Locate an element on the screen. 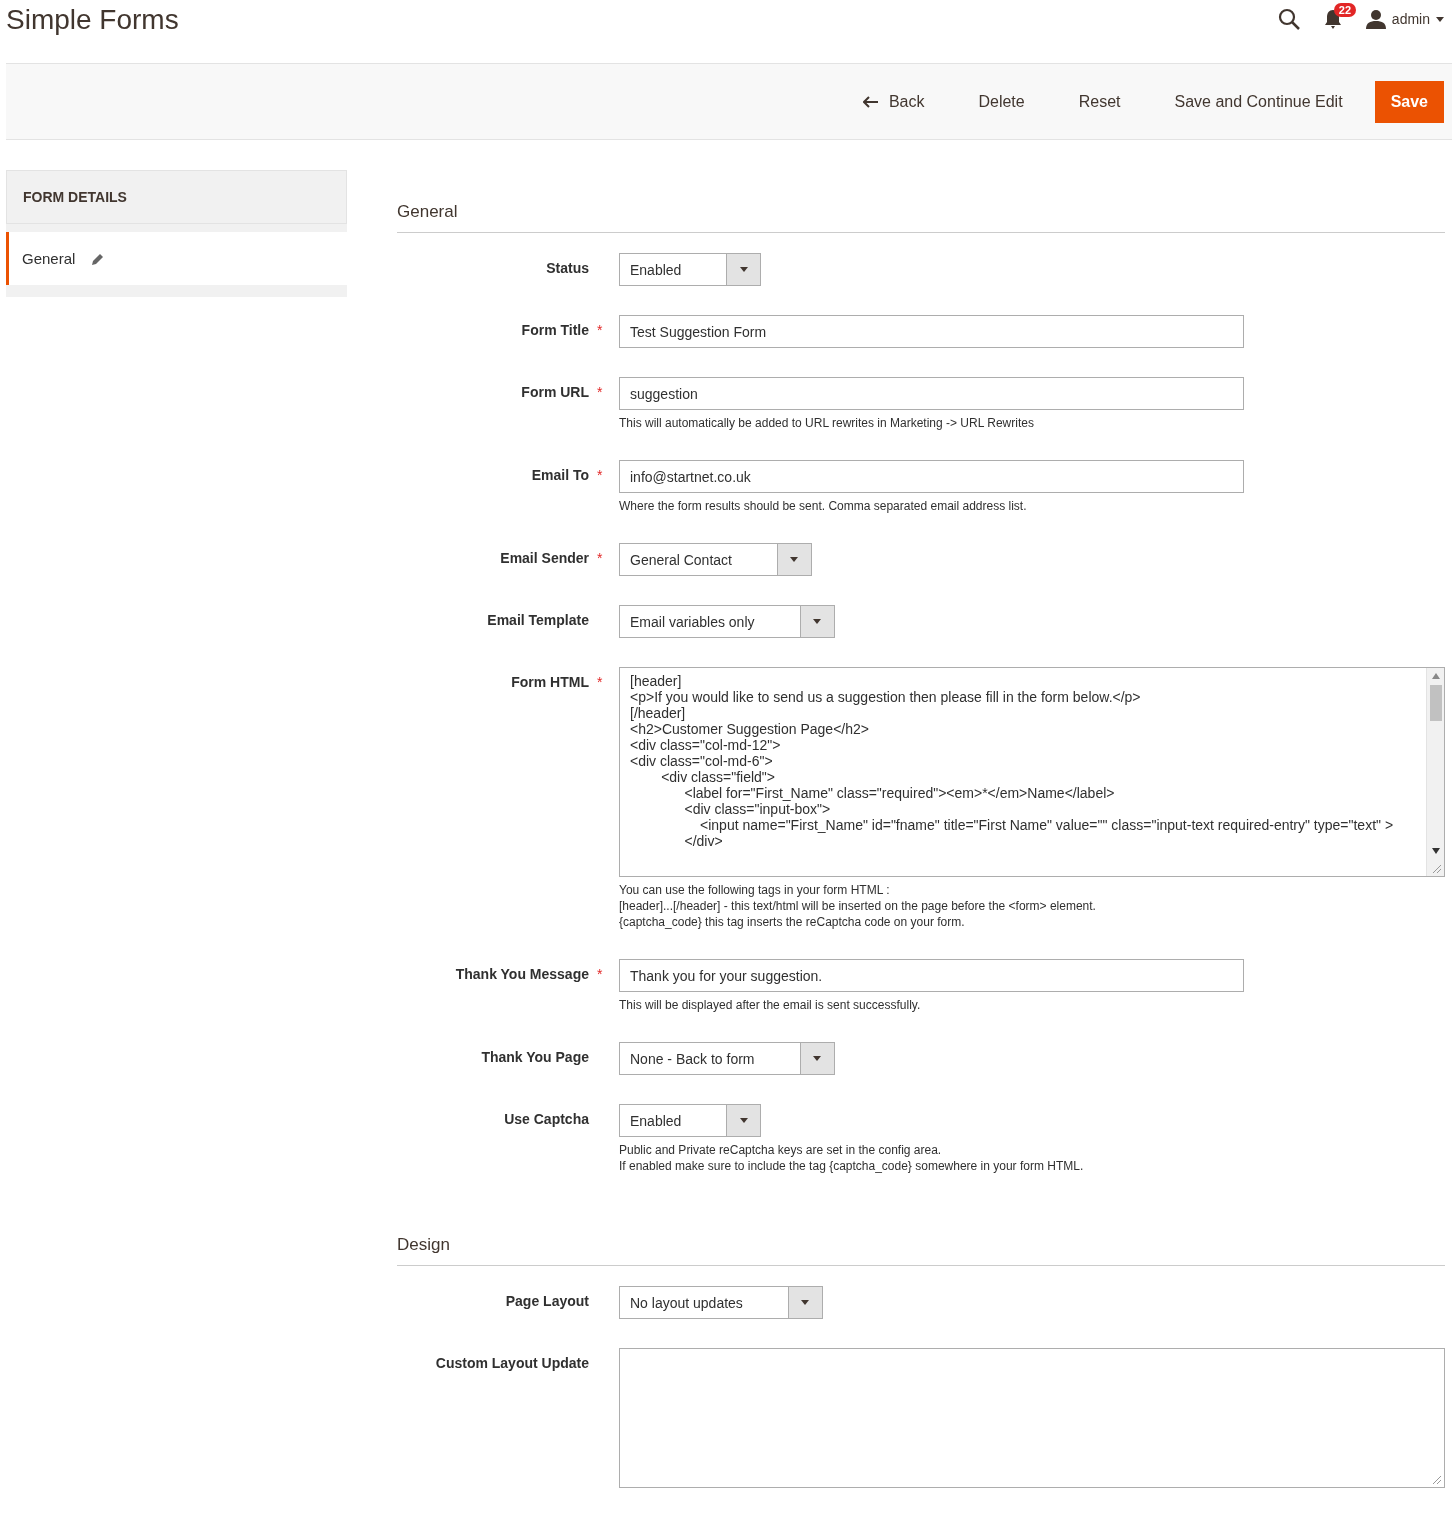 The height and width of the screenshot is (1519, 1452). field-label: Page Layout is located at coordinates (547, 1301).